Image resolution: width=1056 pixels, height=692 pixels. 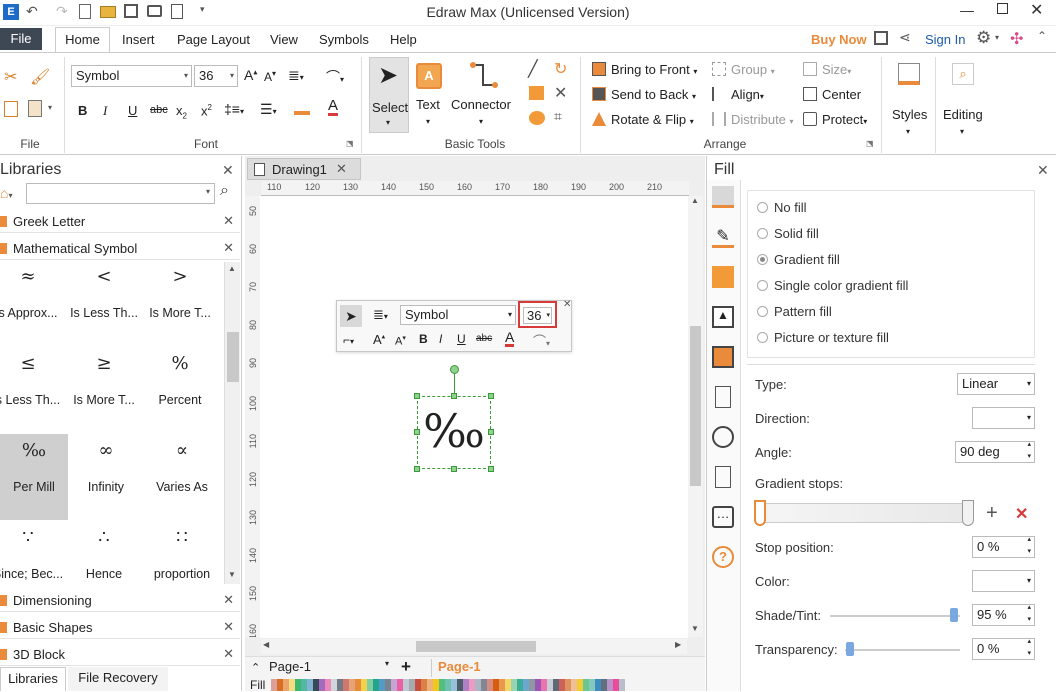 What do you see at coordinates (270, 76) in the screenshot?
I see `shrink-font-icon: A▾` at bounding box center [270, 76].